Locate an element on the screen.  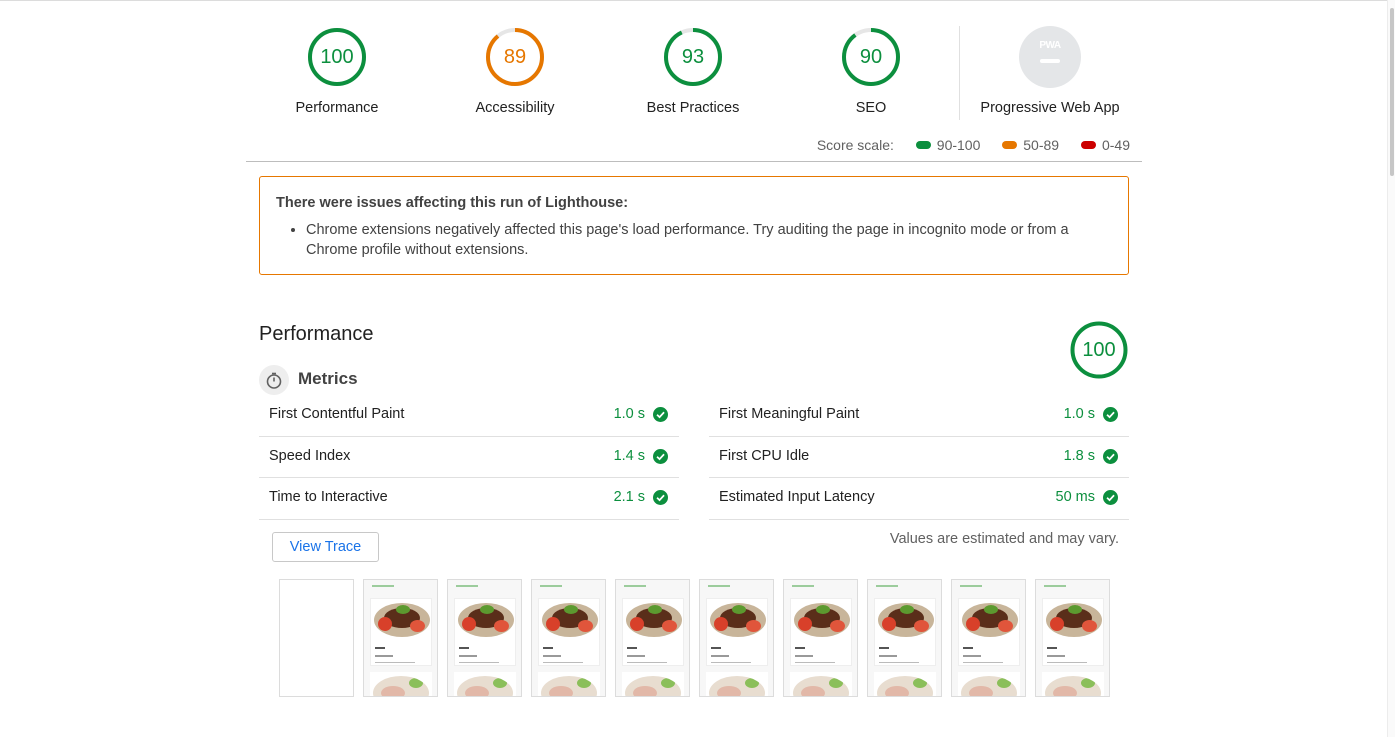
score-range-text: 50-89 is located at coordinates (1041, 145).